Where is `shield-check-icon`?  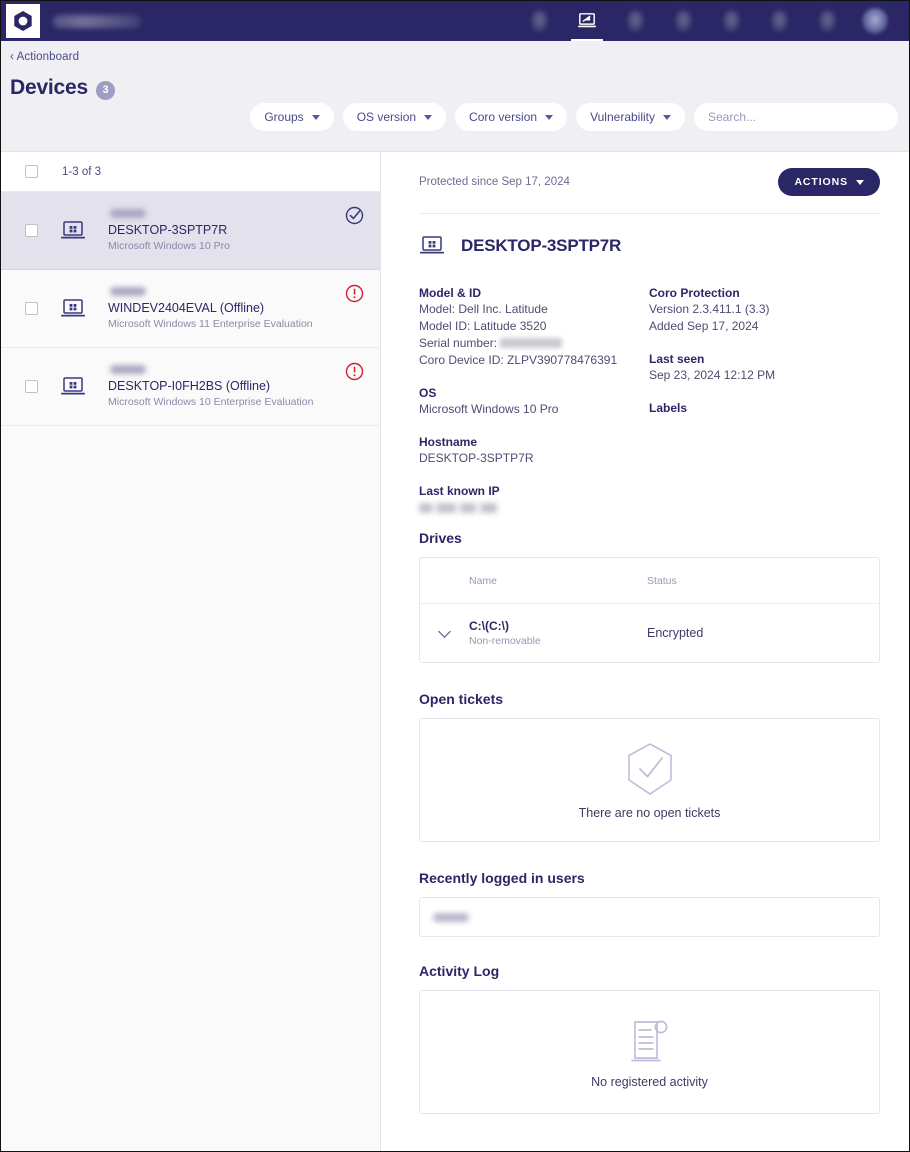 shield-check-icon is located at coordinates (649, 768).